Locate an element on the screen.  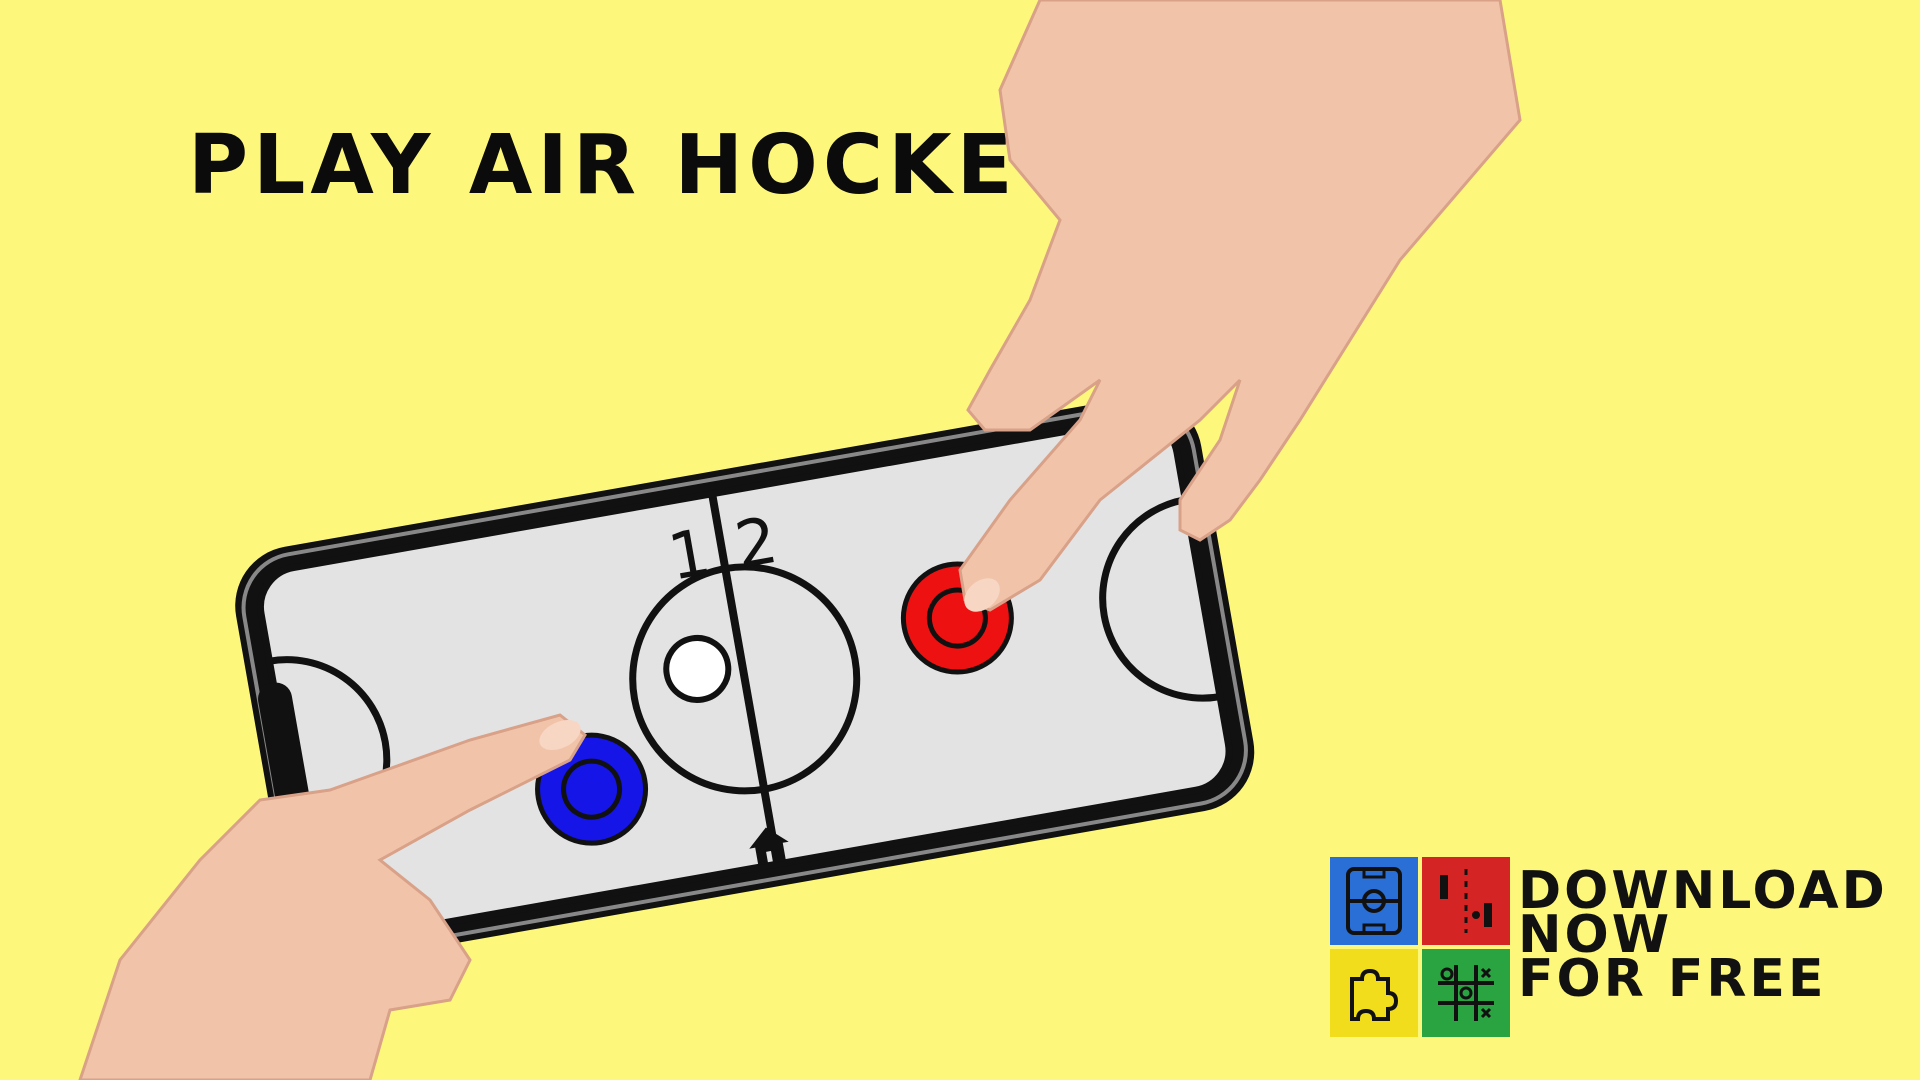
pong-icon is located at coordinates (1466, 901).